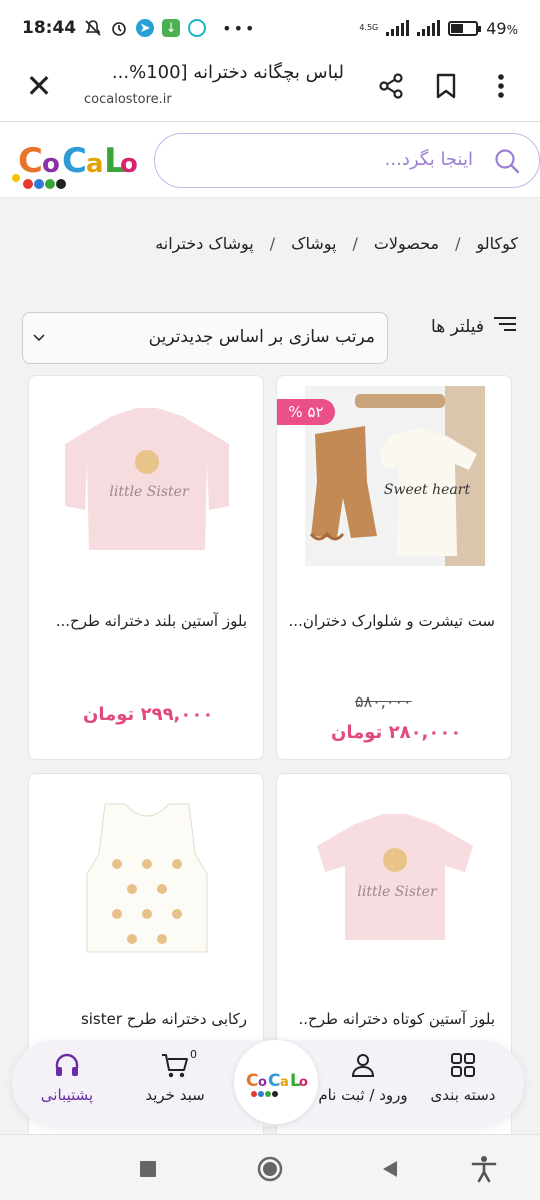 Image resolution: width=540 pixels, height=1200 pixels. I want to click on triangle-back-icon, so click(390, 1169).